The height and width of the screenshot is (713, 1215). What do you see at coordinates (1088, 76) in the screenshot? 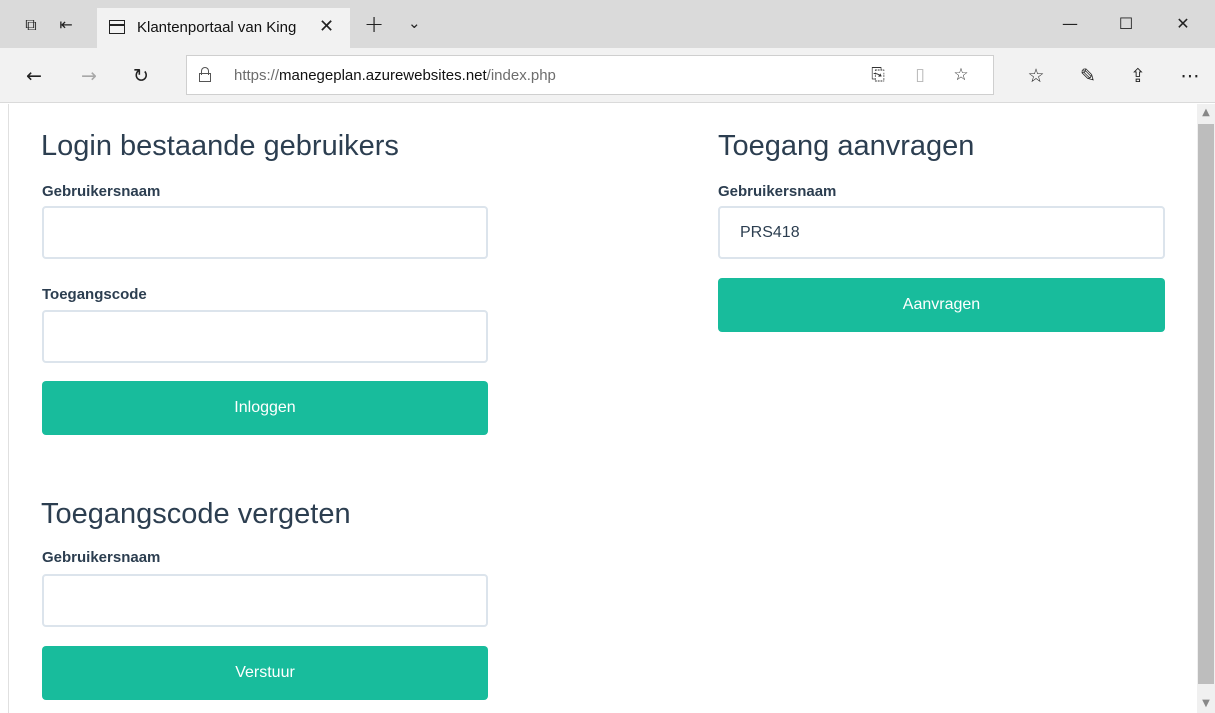
I see `pen-icon: ✎` at bounding box center [1088, 76].